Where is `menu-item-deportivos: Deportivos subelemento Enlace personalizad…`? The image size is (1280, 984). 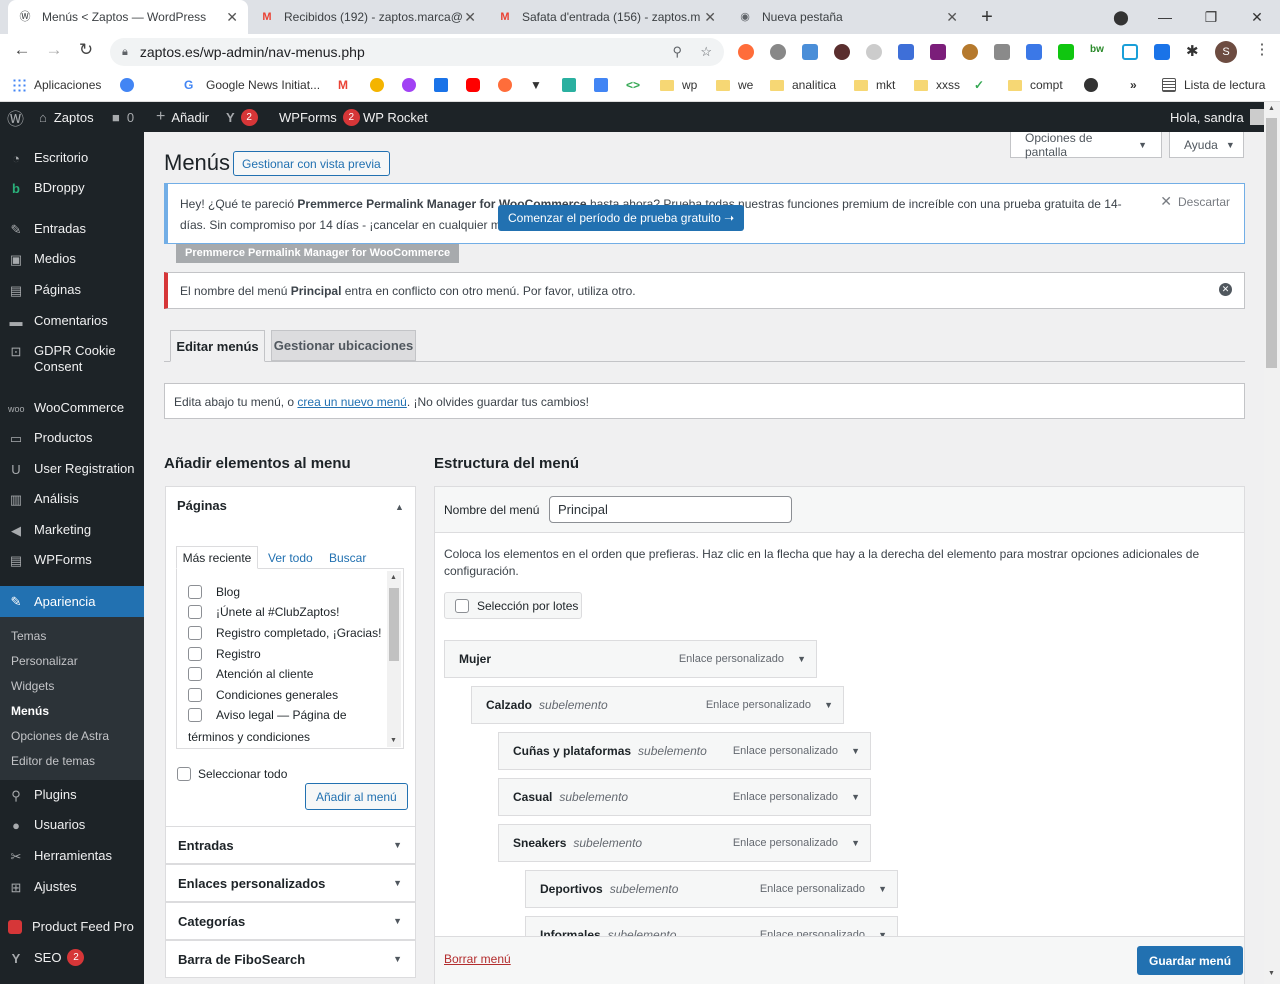 menu-item-deportivos: Deportivos subelemento Enlace personalizad… is located at coordinates (711, 889).